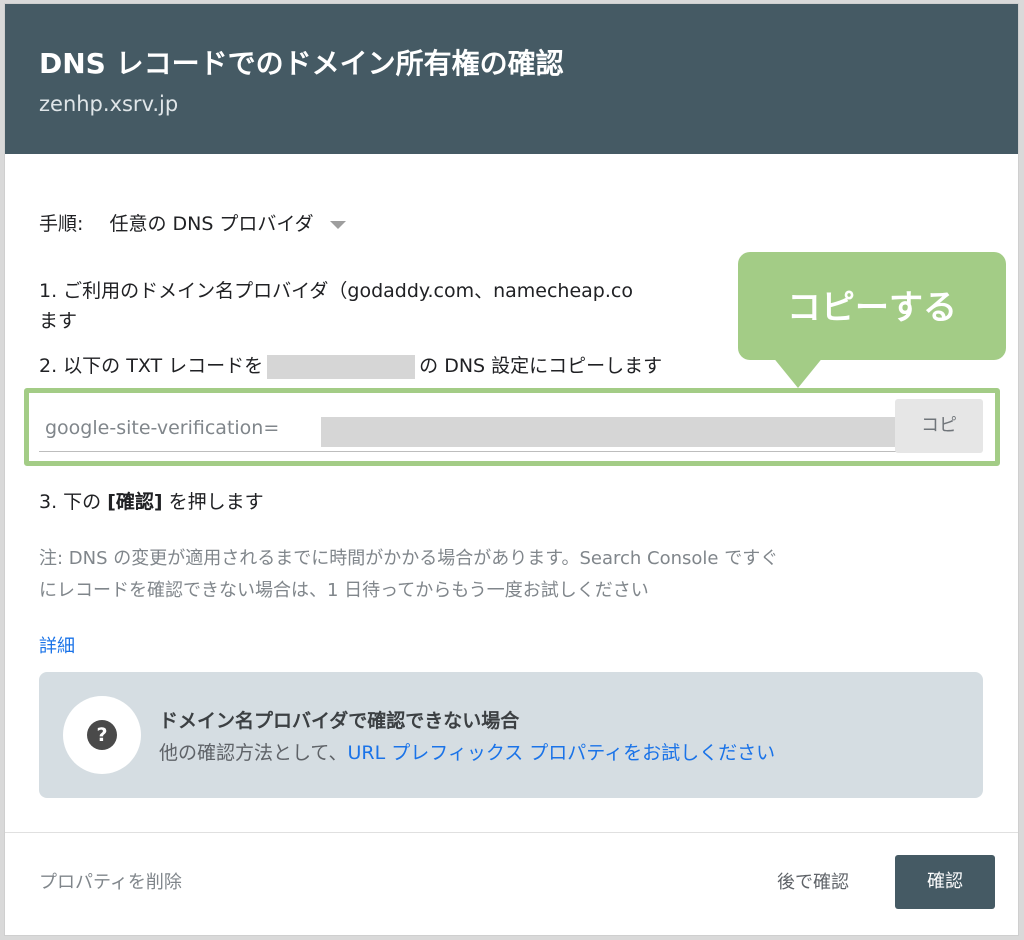 The width and height of the screenshot is (1024, 940). I want to click on info-title: ドメイン名プロバイダで確認できない場合, so click(339, 721).